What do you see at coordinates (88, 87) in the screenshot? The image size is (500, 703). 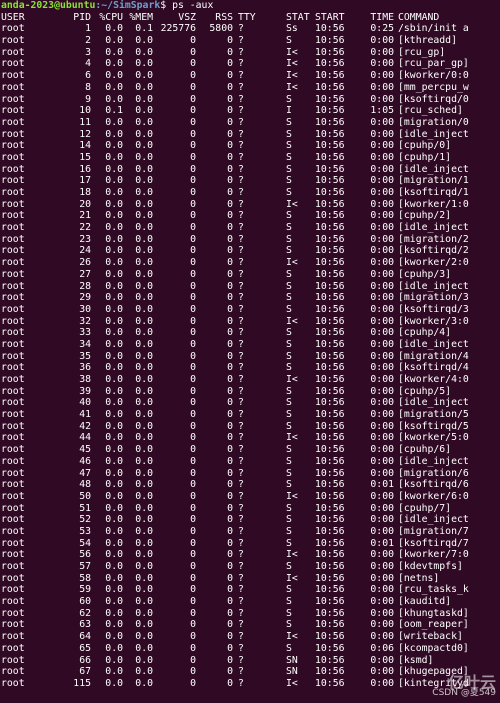 I see `cell-pid: 8` at bounding box center [88, 87].